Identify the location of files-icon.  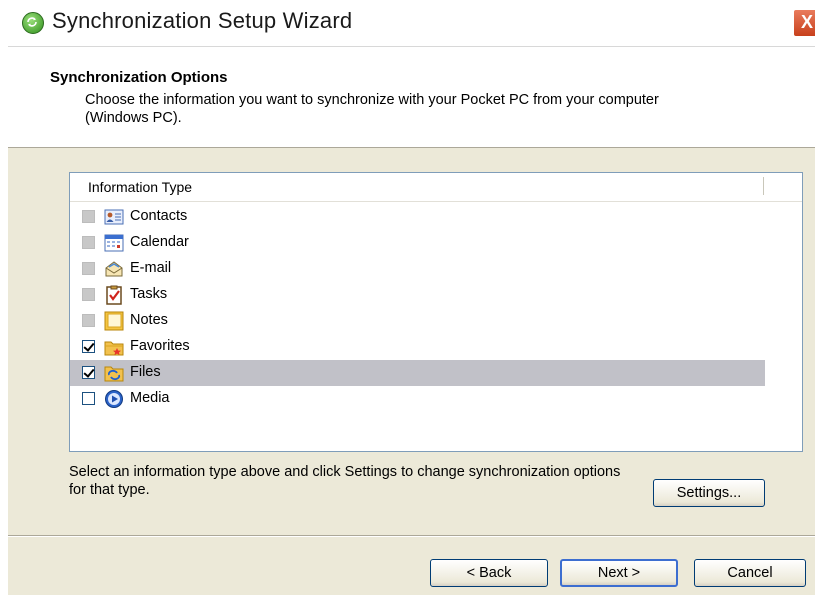
(114, 374).